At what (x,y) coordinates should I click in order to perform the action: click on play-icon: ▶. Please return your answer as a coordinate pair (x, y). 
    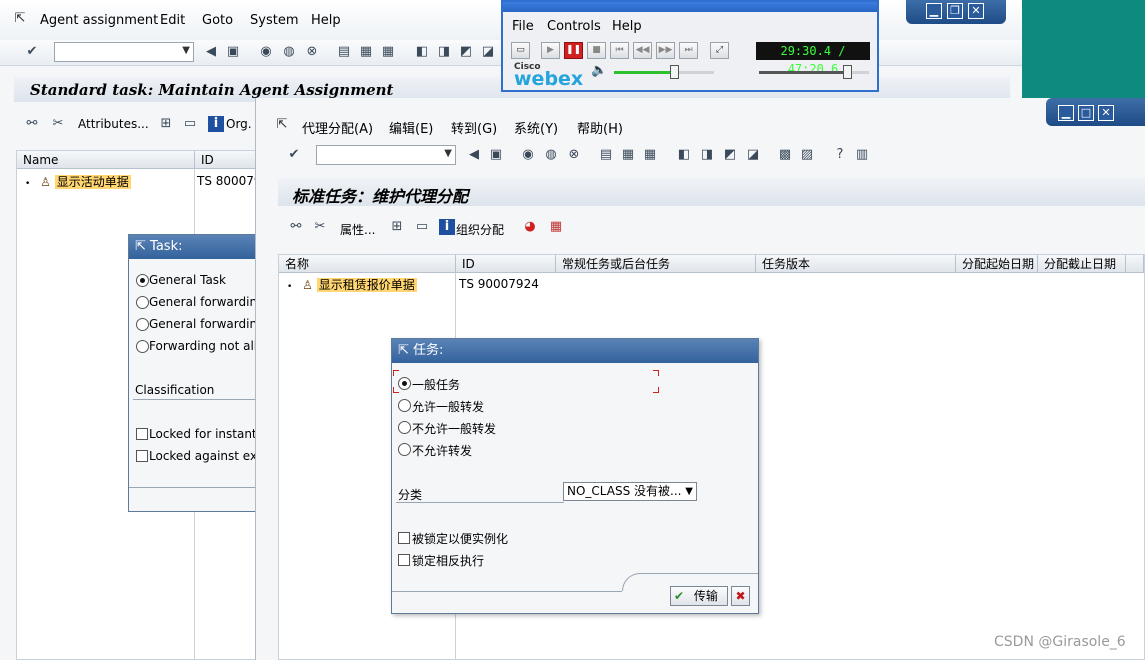
    Looking at the image, I should click on (550, 50).